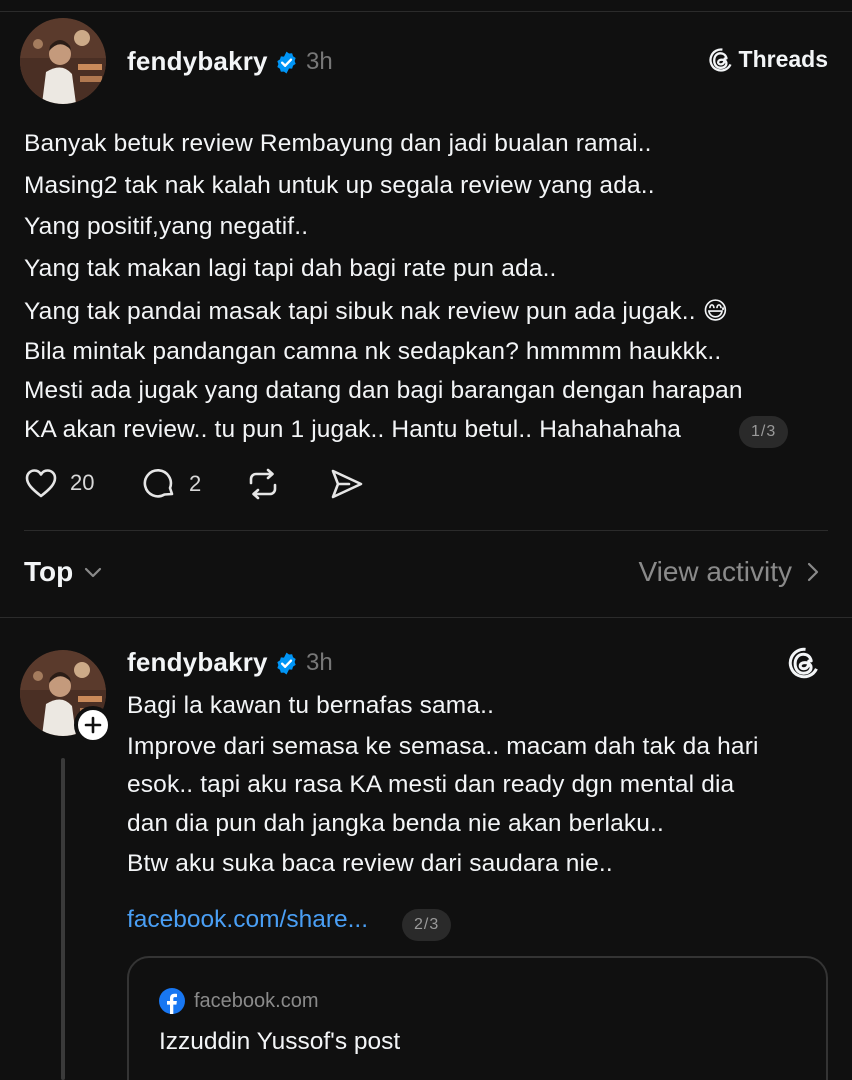 This screenshot has height=1080, width=852. What do you see at coordinates (764, 432) in the screenshot?
I see `thread-page-indicator: 1/3` at bounding box center [764, 432].